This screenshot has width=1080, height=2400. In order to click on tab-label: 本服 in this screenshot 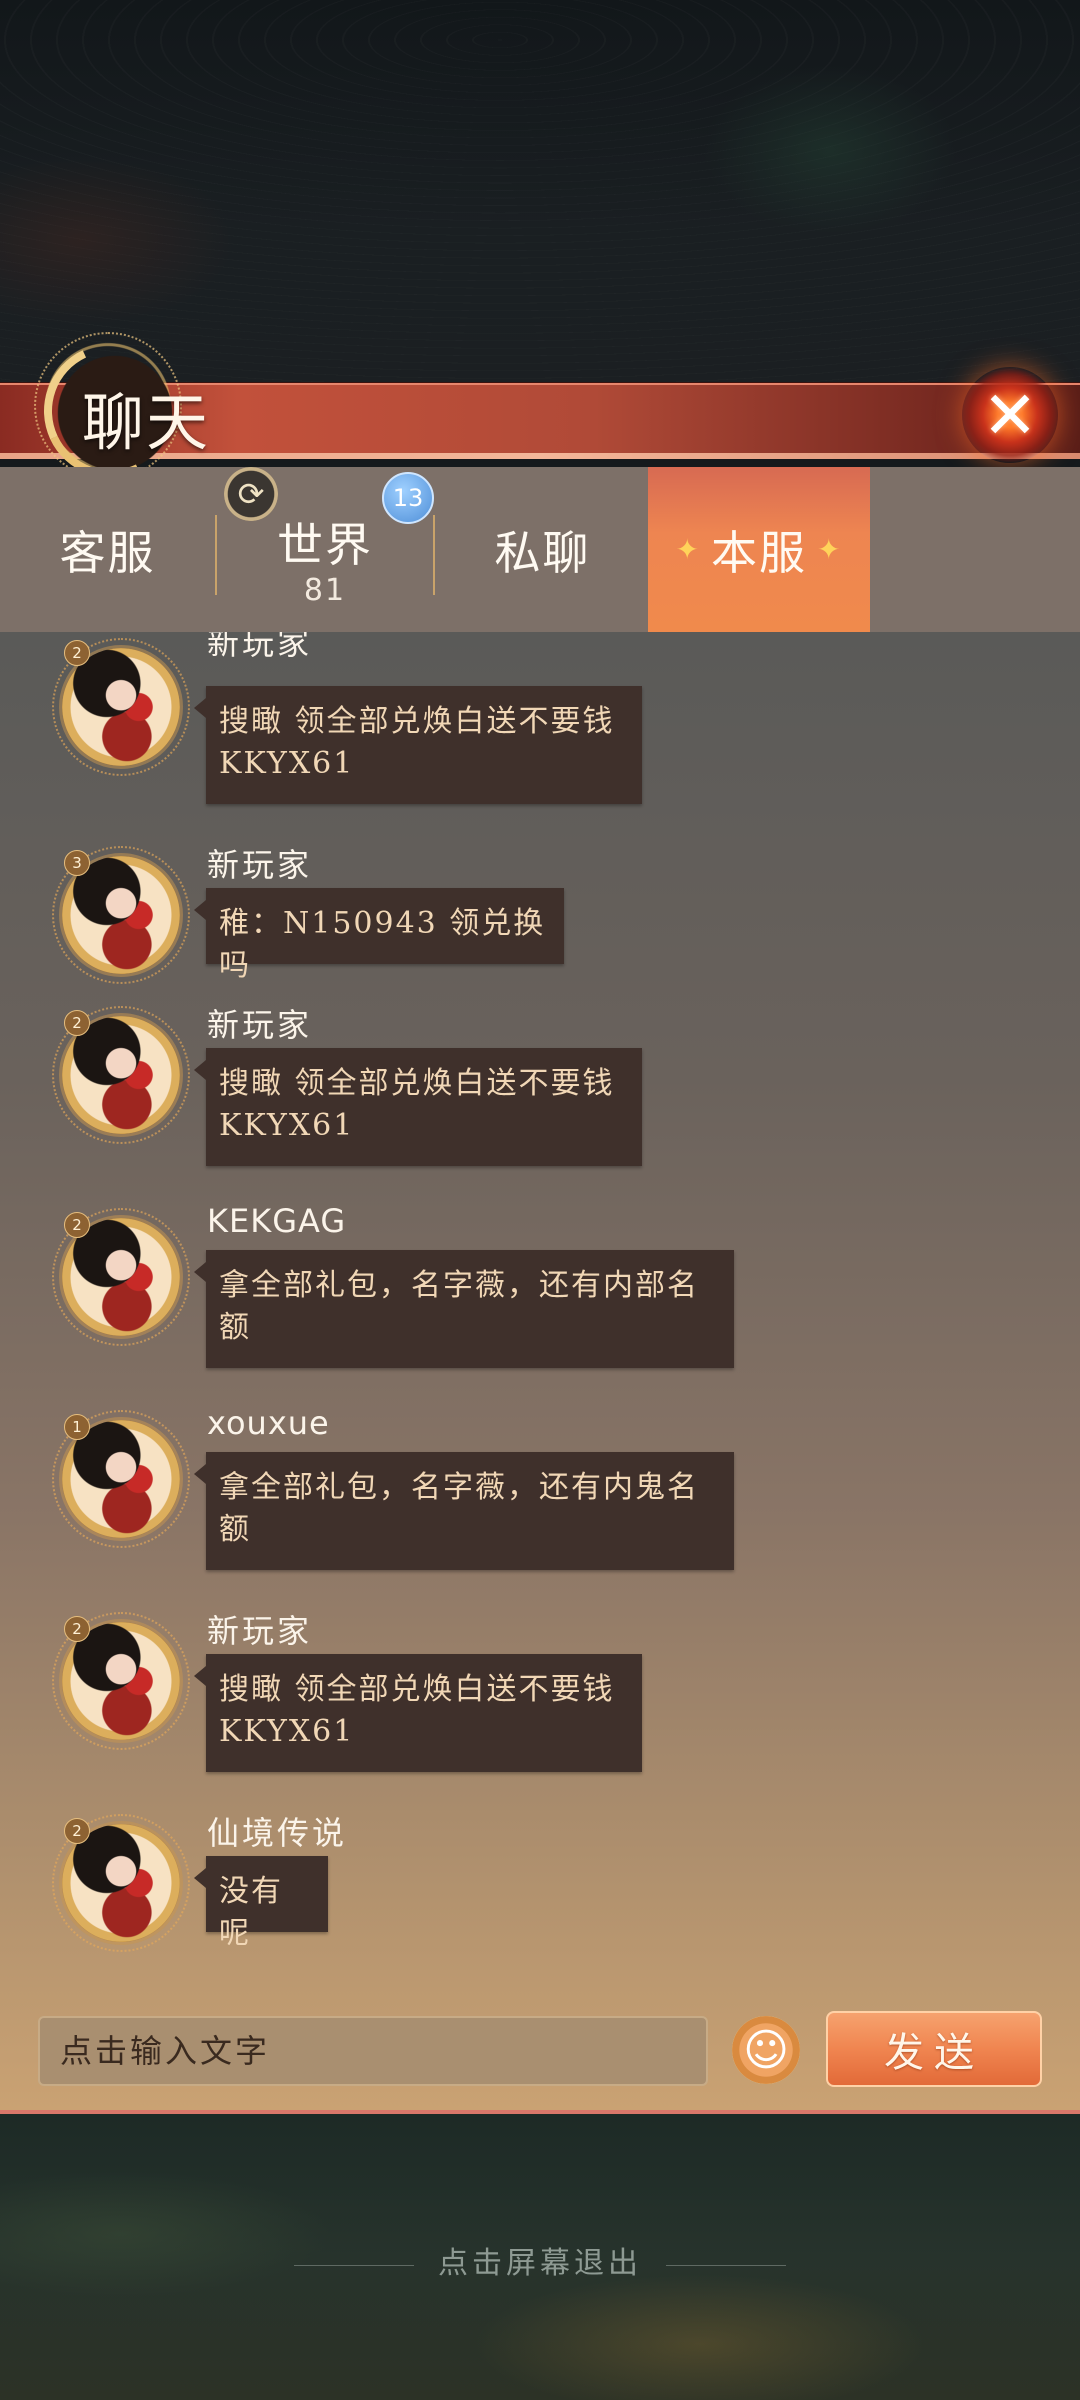, I will do `click(759, 552)`.